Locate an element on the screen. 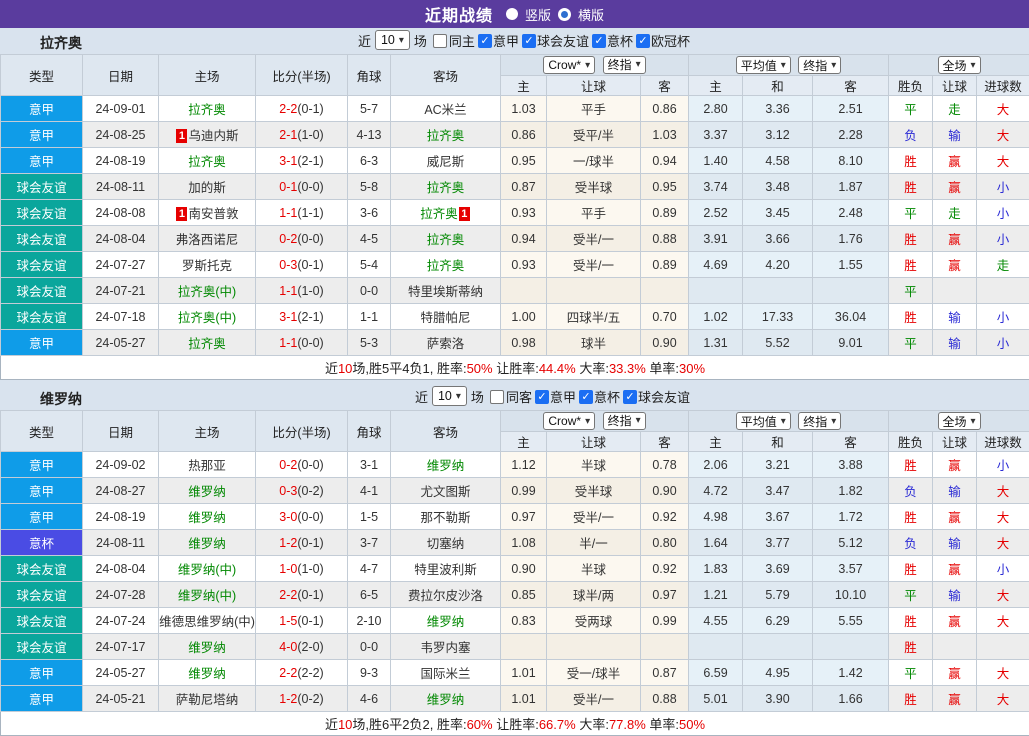  away-team-name: 国际米兰 is located at coordinates (445, 674).